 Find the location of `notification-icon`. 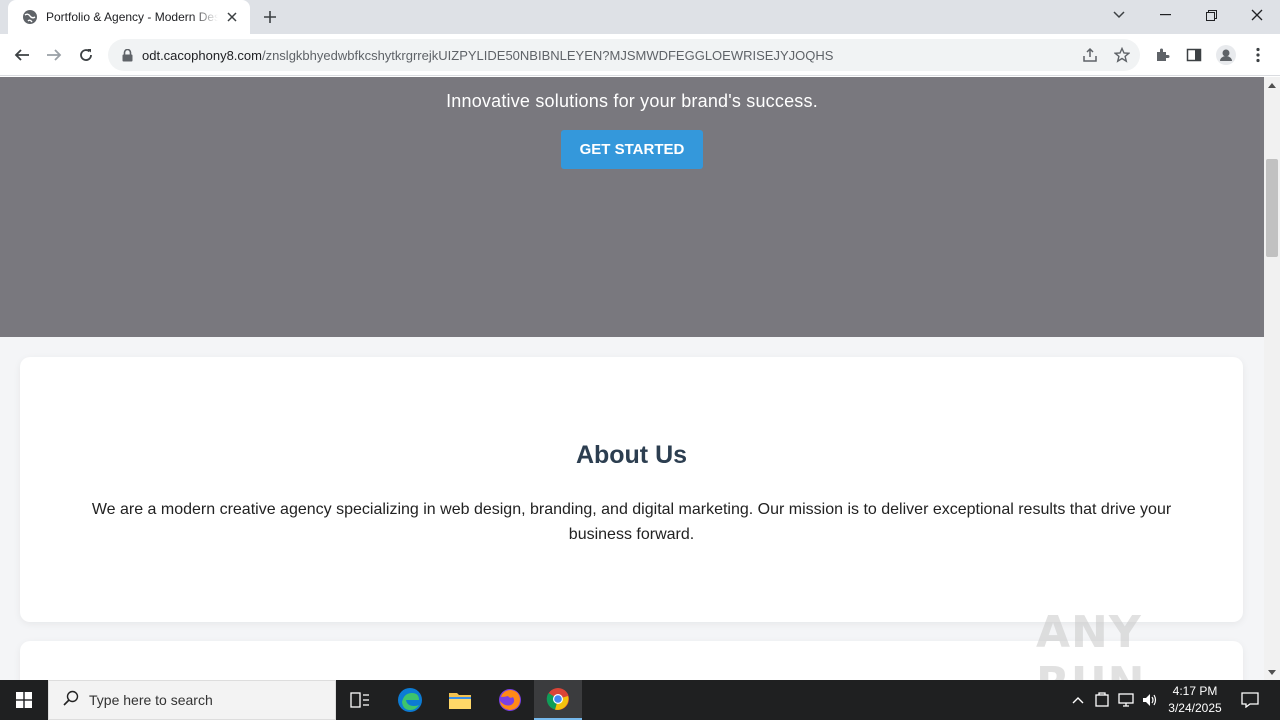

notification-icon is located at coordinates (1250, 700).